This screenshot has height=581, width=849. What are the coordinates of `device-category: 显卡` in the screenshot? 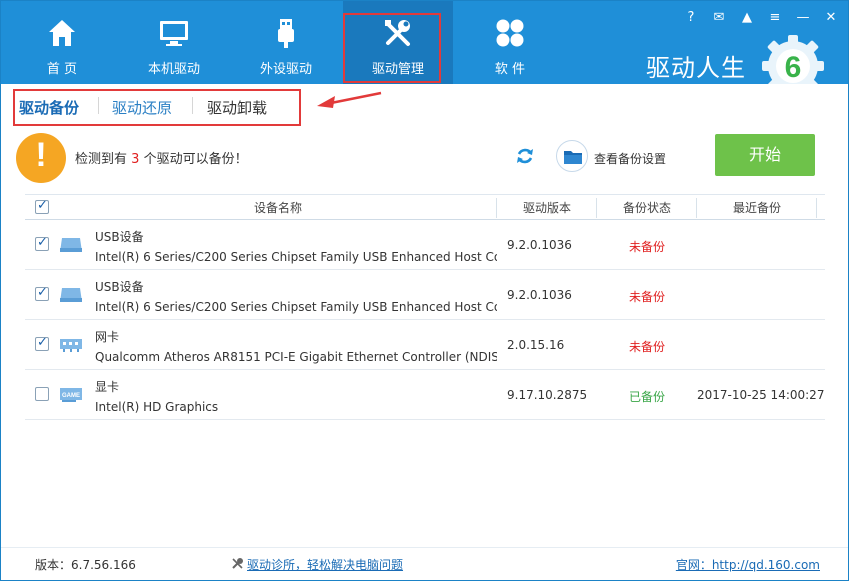 It's located at (107, 387).